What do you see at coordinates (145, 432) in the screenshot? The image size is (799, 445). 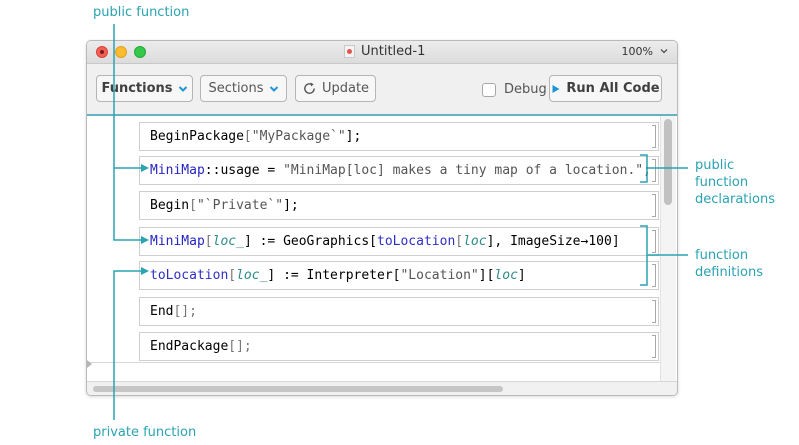 I see `private-function-annotation: private function` at bounding box center [145, 432].